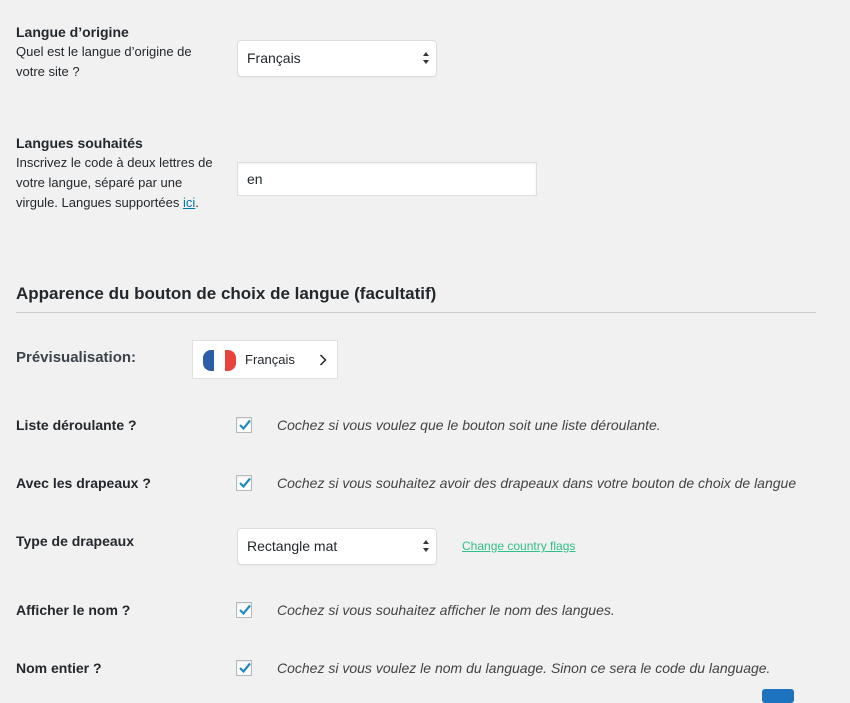  What do you see at coordinates (83, 483) in the screenshot?
I see `flags-label: Avec les drapeaux ?` at bounding box center [83, 483].